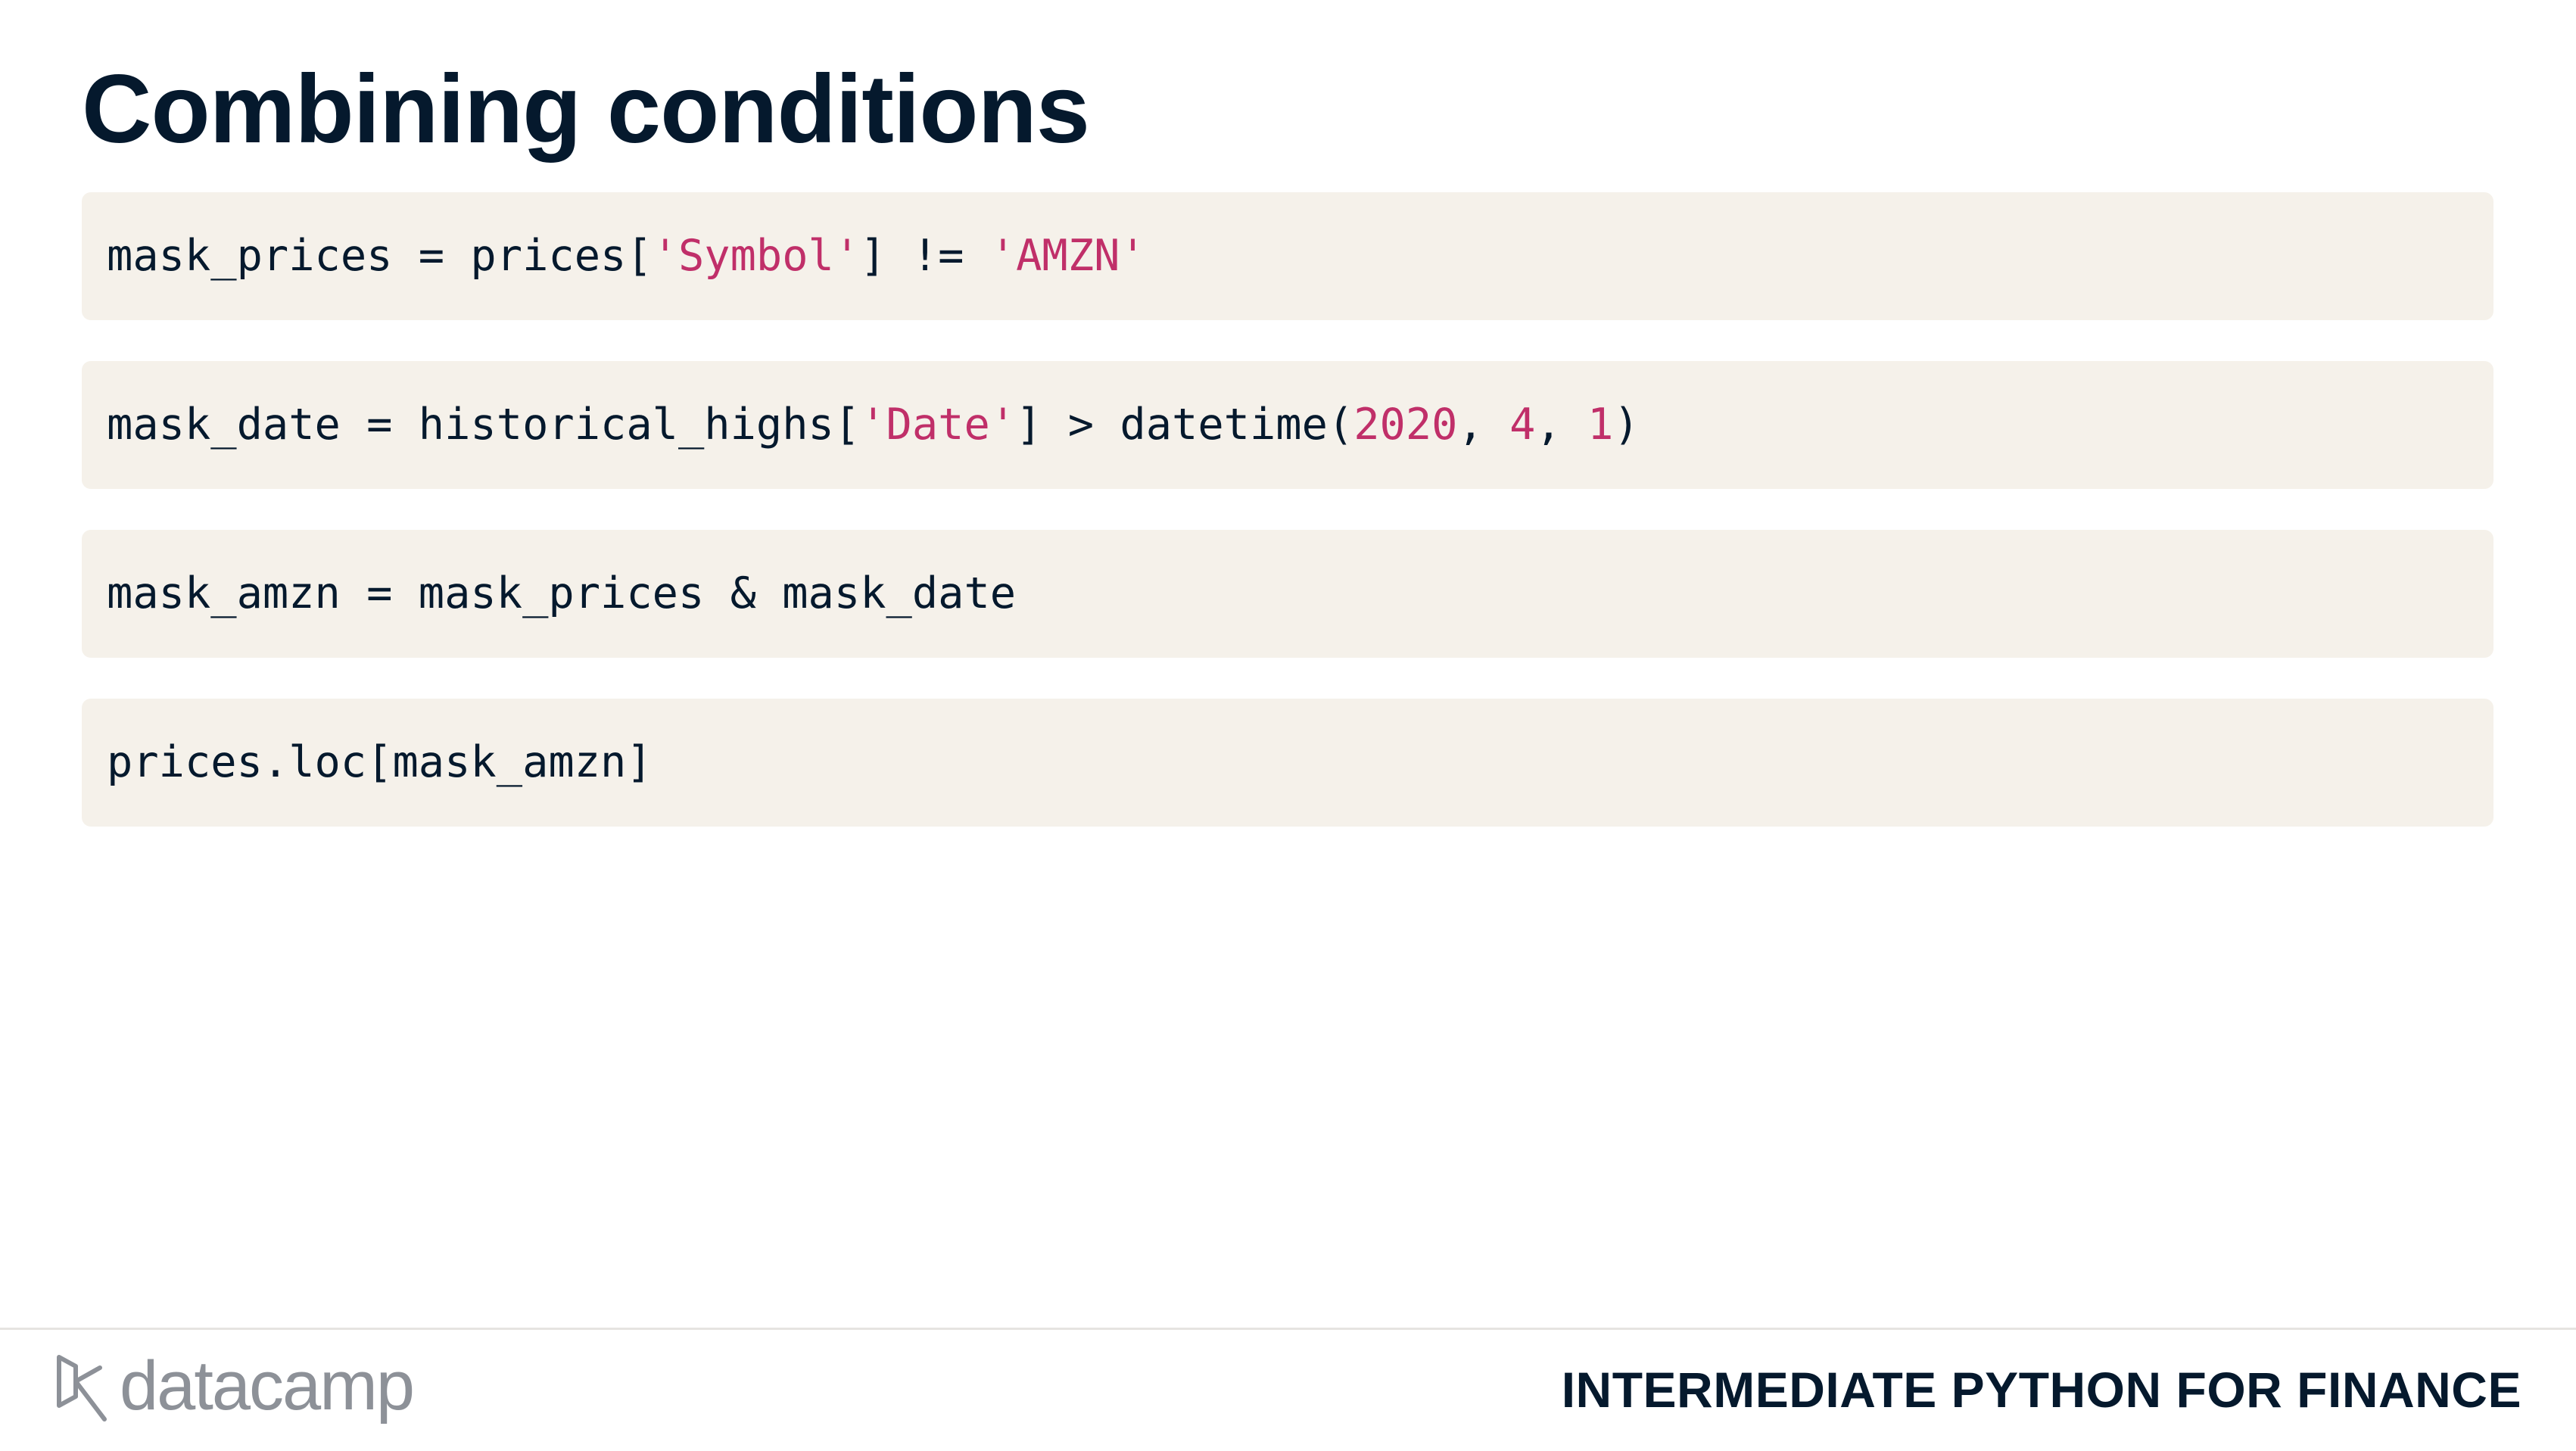  Describe the element at coordinates (1626, 425) in the screenshot. I see `code-token-plain: )` at that location.